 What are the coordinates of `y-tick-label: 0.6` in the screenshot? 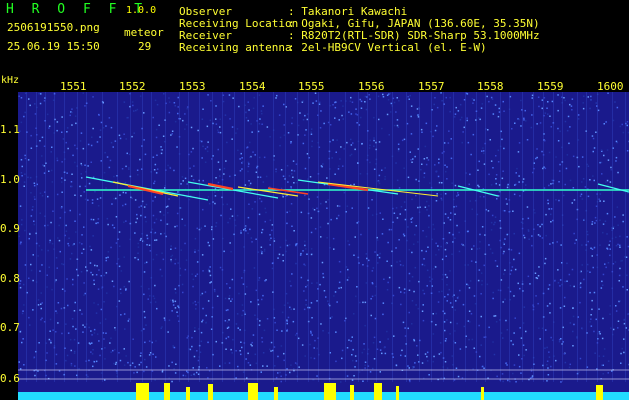 It's located at (10, 378).